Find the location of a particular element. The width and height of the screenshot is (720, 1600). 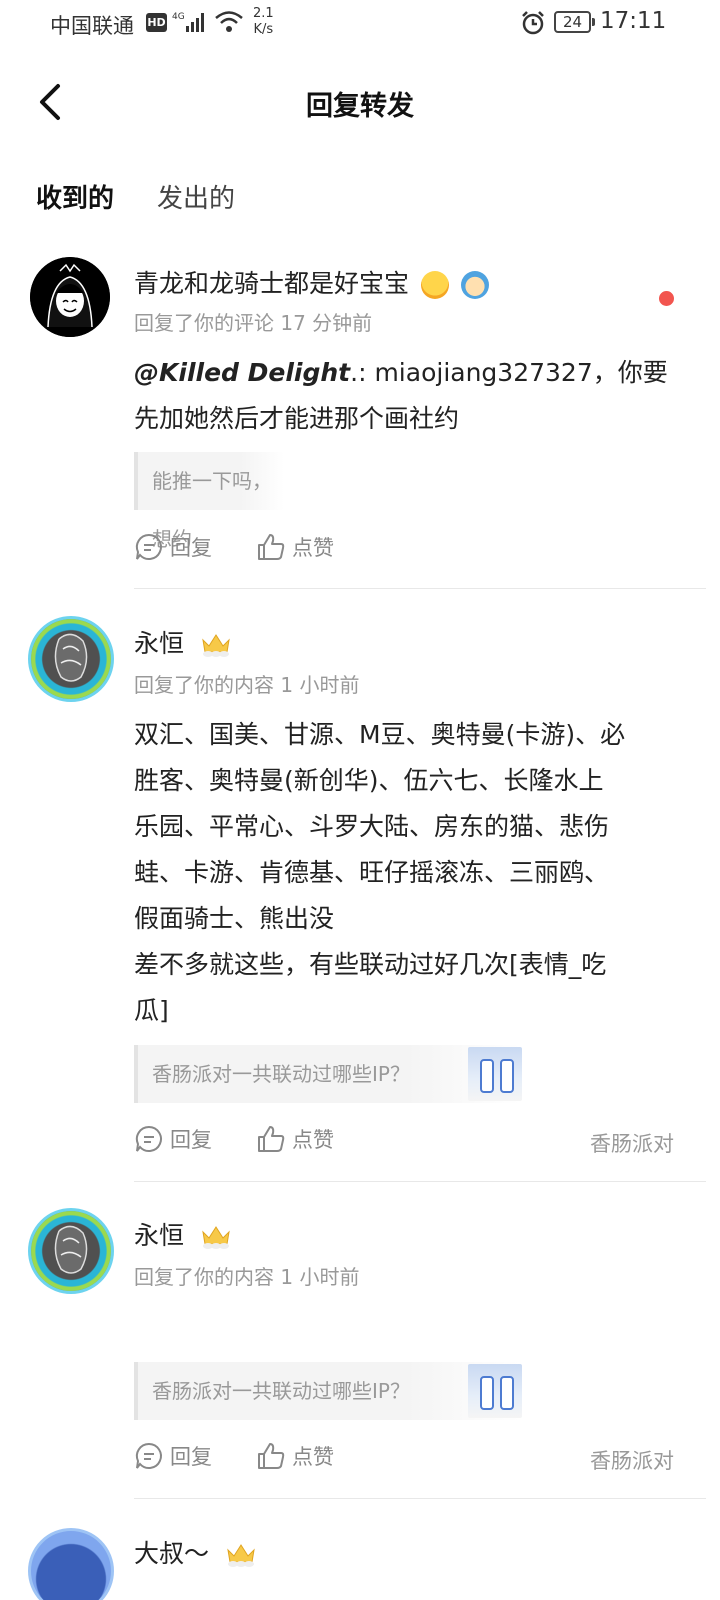

reply-meta: 回复了你的评论 17 分钟前 is located at coordinates (253, 323).